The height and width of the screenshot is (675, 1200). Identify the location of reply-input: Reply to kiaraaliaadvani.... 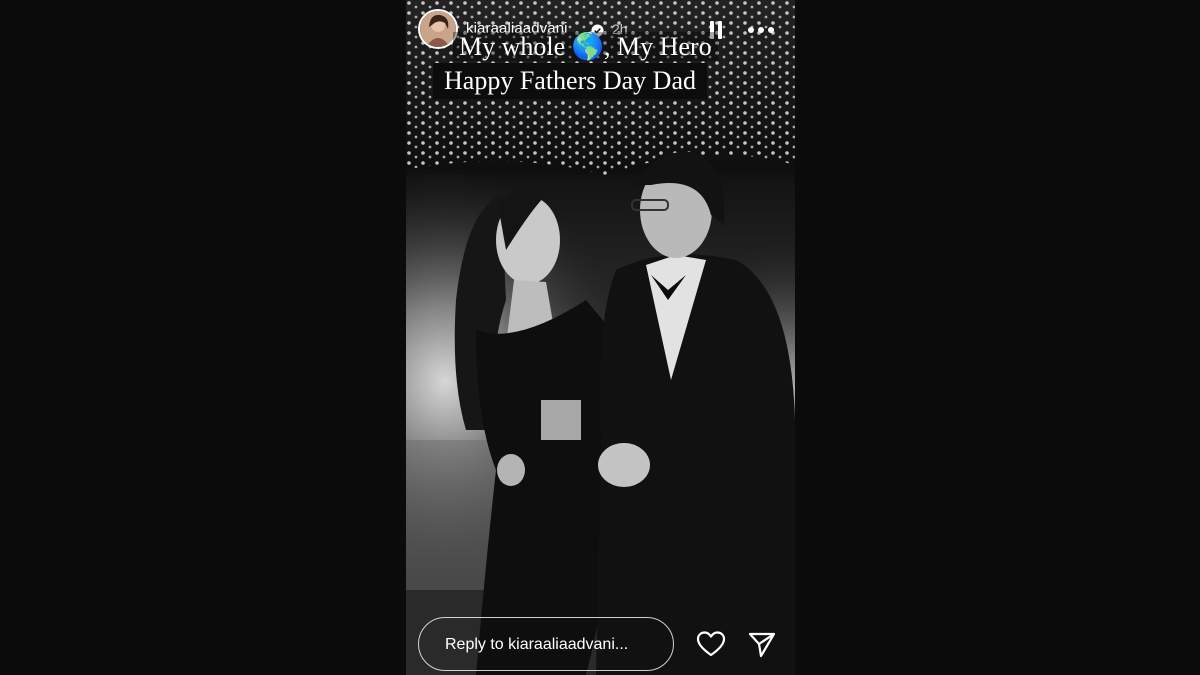
(546, 644).